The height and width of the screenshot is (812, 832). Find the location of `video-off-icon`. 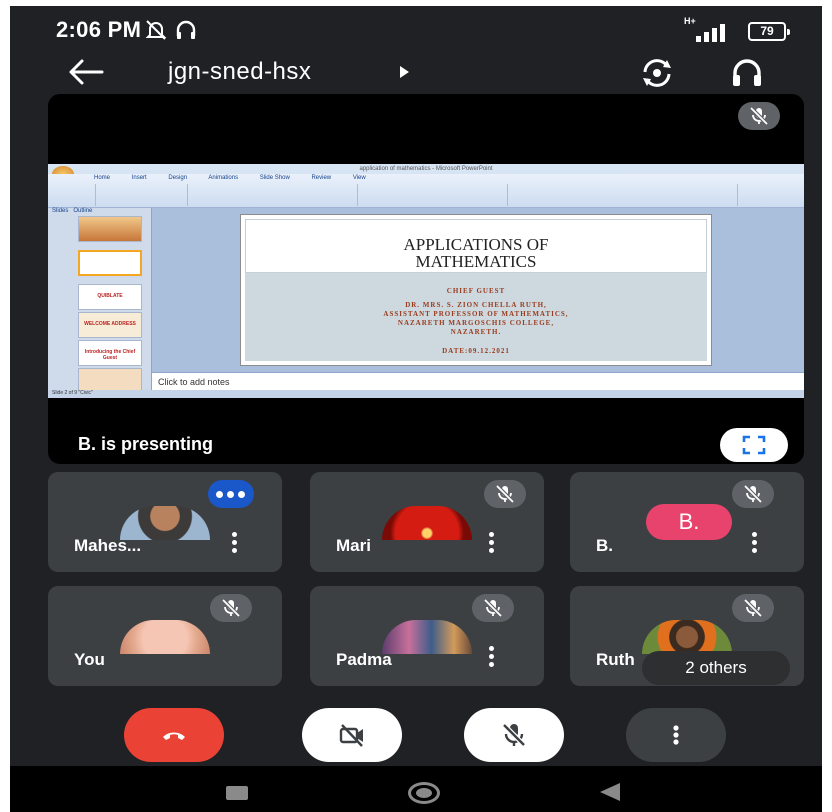

video-off-icon is located at coordinates (351, 735).